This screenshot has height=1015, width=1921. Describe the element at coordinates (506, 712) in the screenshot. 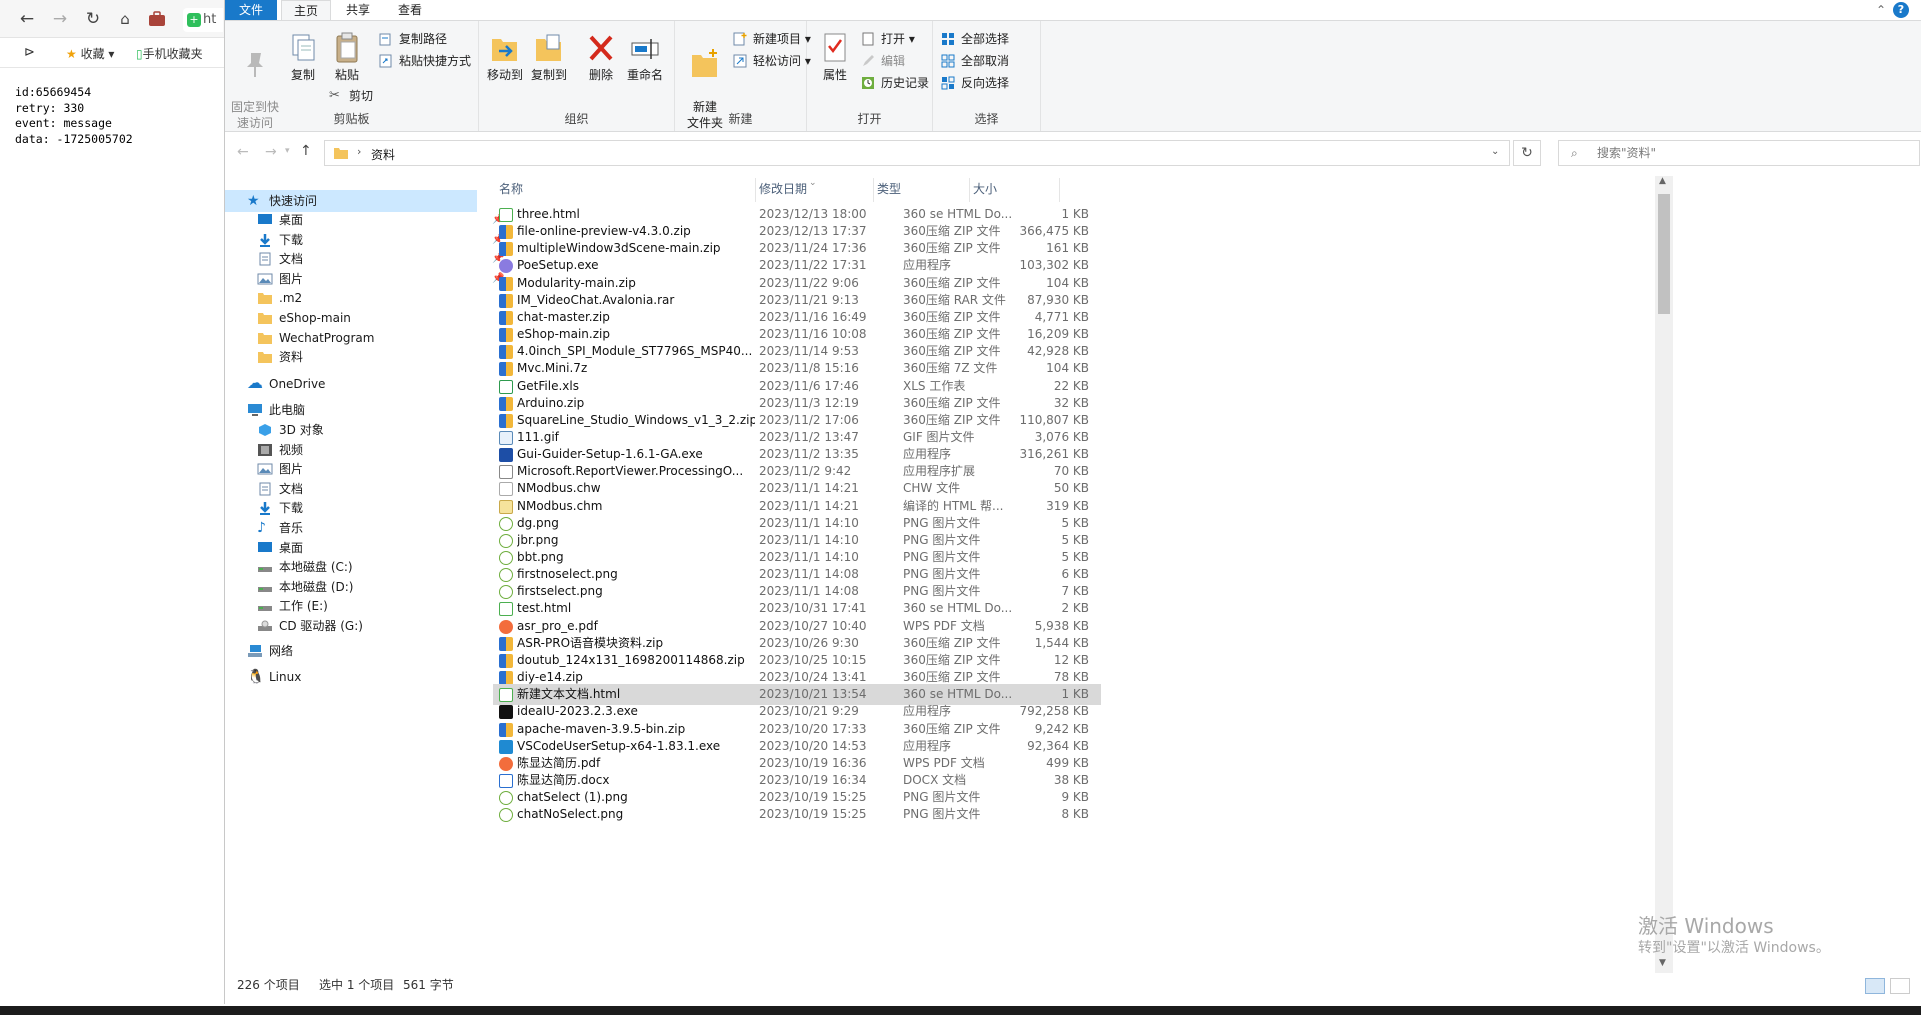

I see `idea-file-icon` at that location.